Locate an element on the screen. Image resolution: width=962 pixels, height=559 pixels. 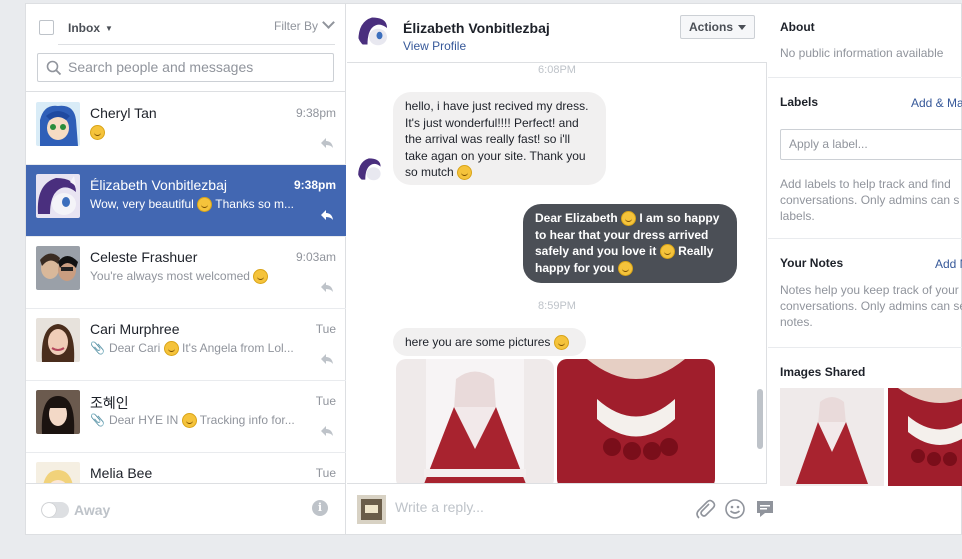
info-icon: i is located at coordinates (320, 508).